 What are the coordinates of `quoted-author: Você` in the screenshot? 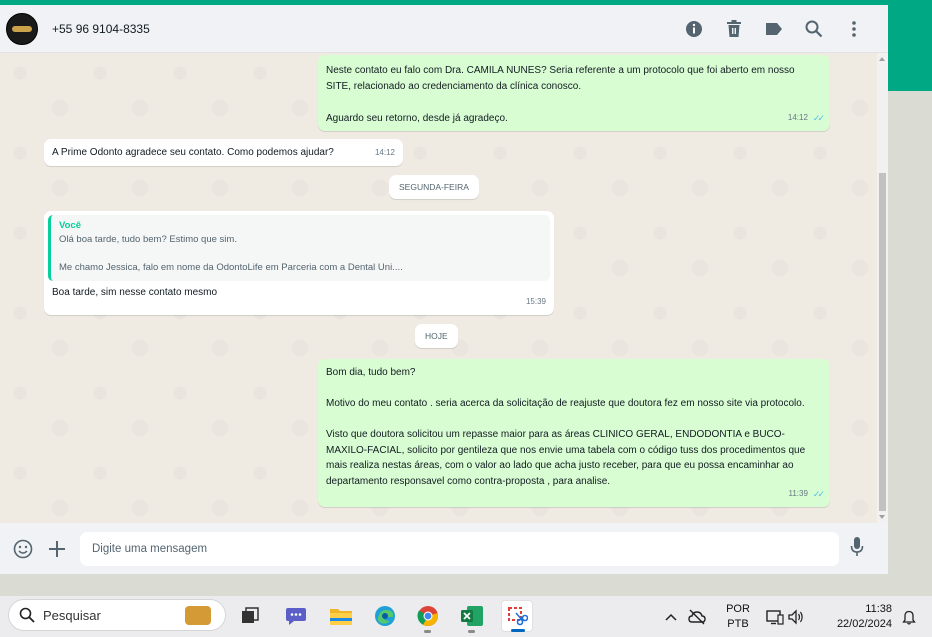 It's located at (70, 225).